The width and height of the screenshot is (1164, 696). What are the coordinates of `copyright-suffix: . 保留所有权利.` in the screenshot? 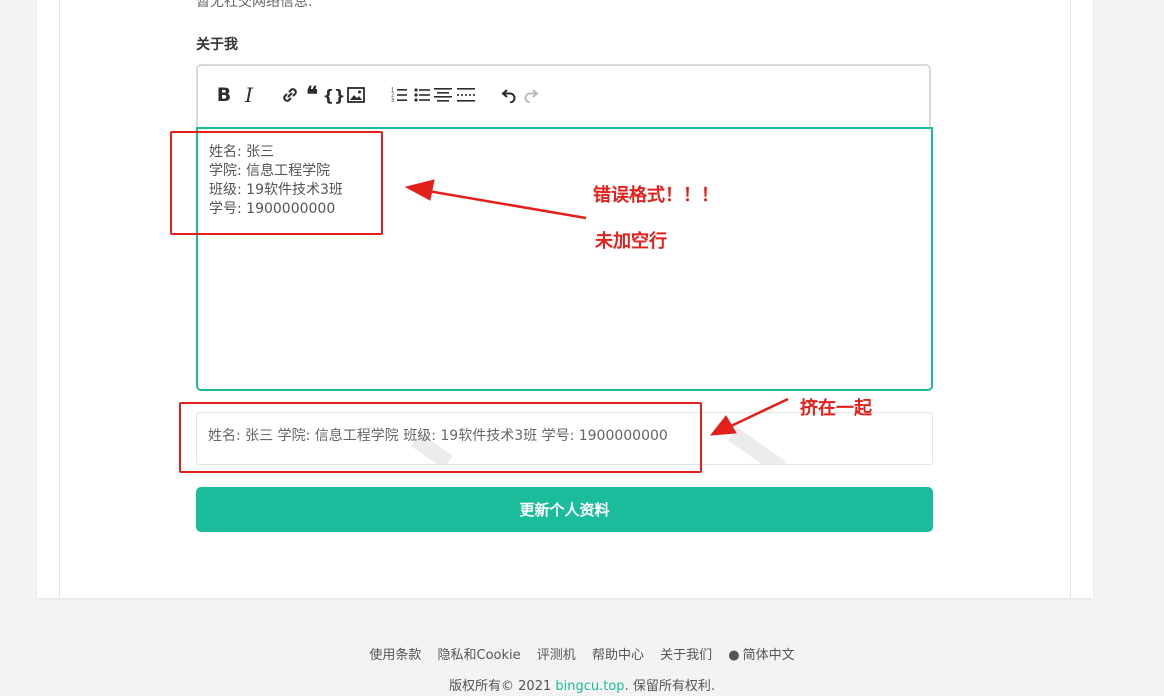 It's located at (669, 686).